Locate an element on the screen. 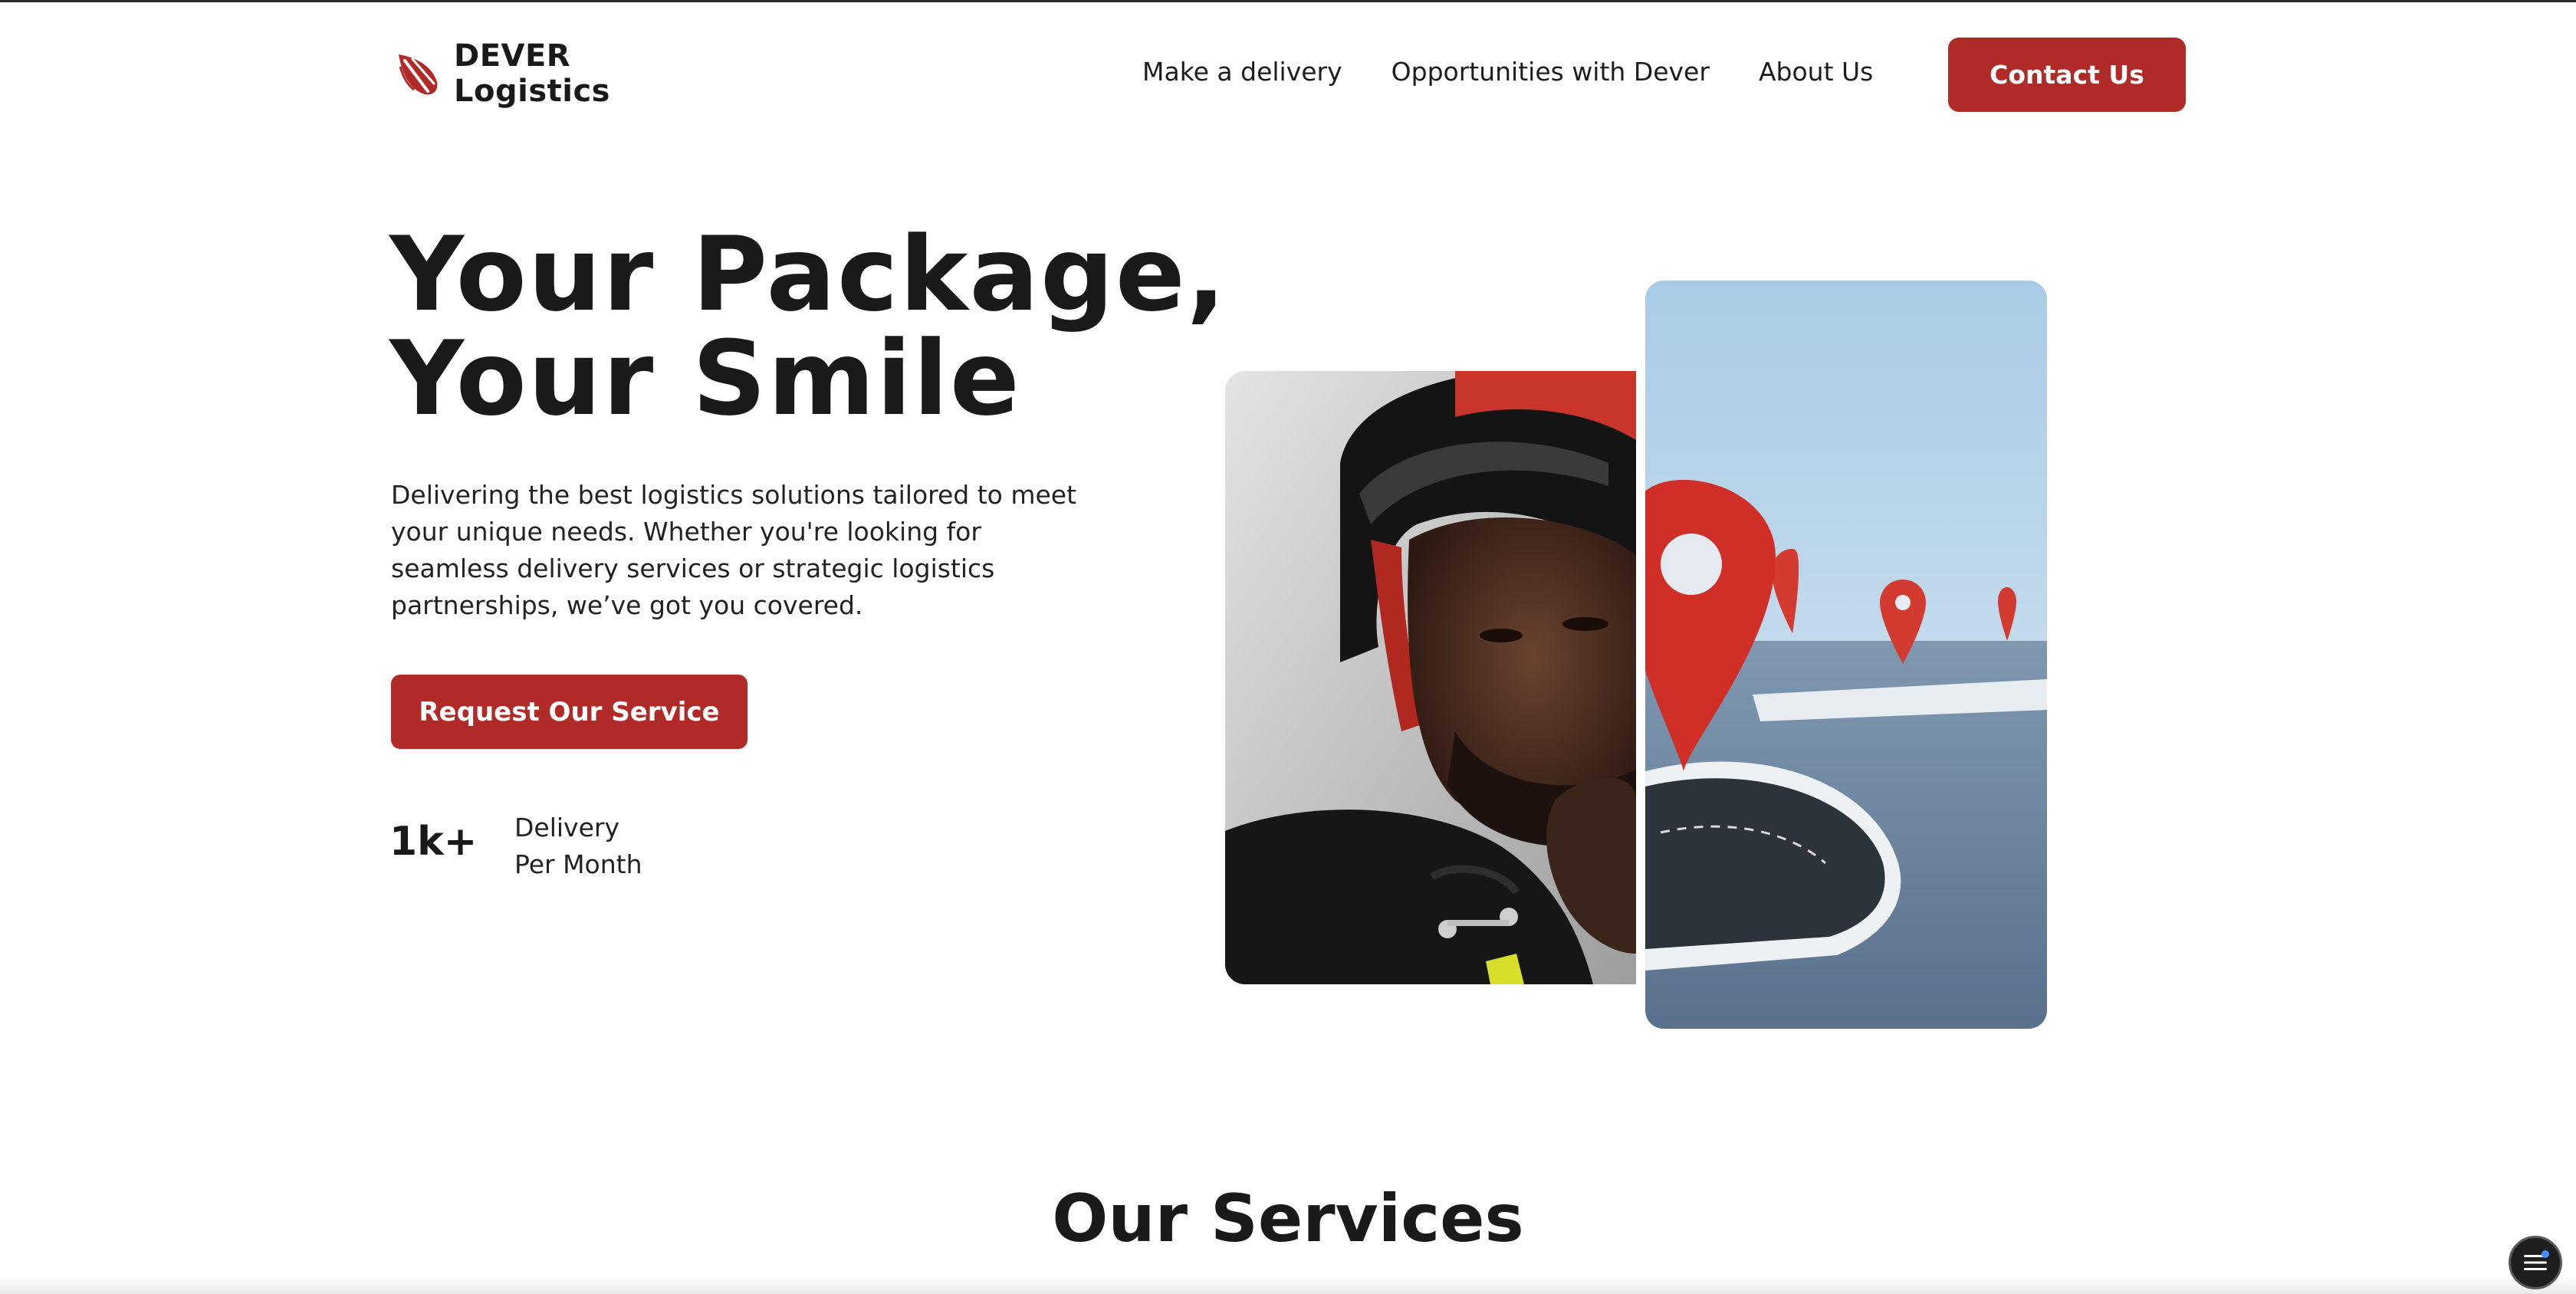 Image resolution: width=2576 pixels, height=1294 pixels. map-pin-road-photo is located at coordinates (1846, 655).